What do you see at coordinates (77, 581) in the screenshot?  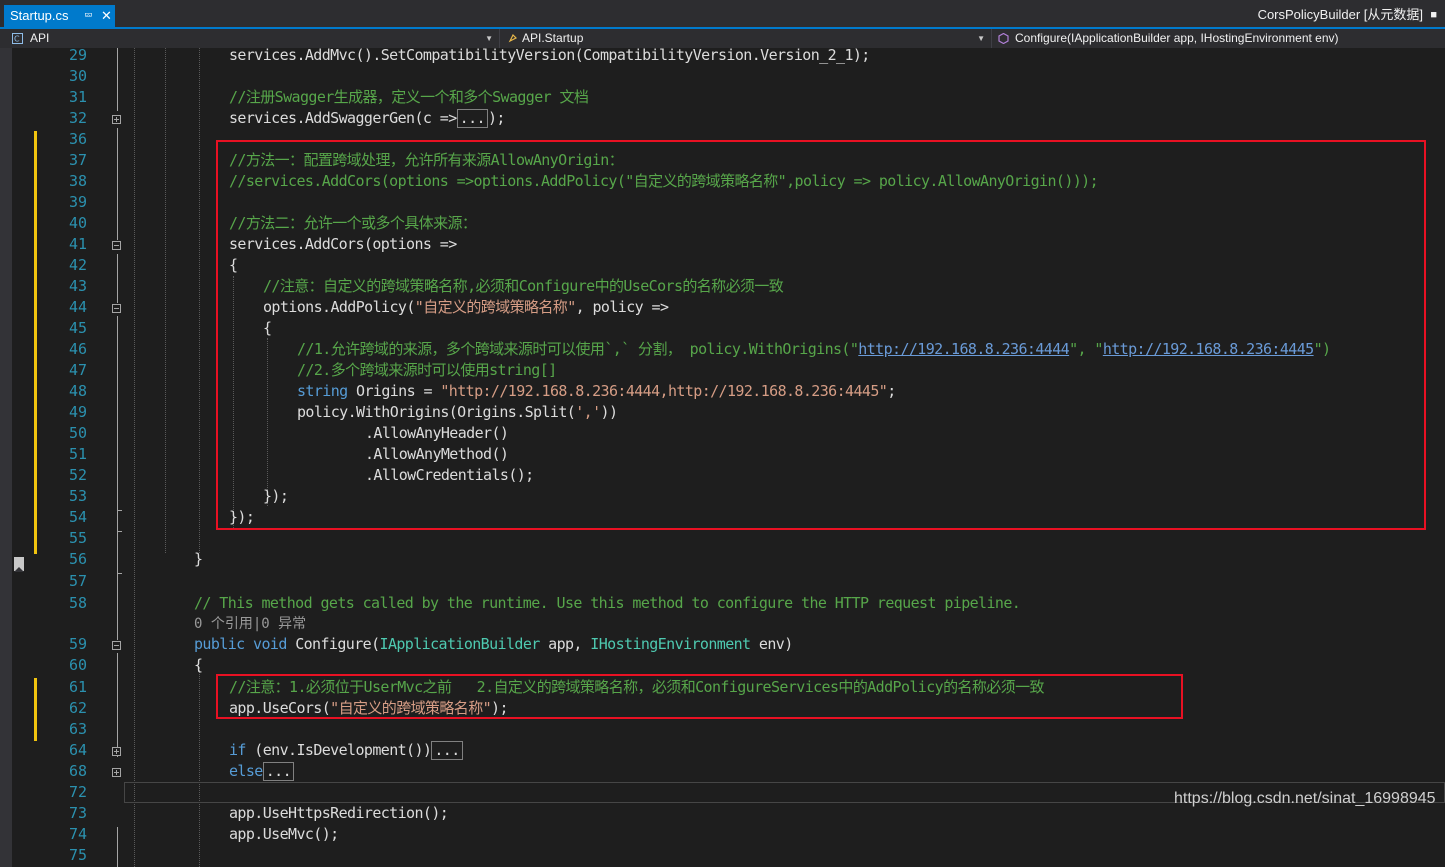 I see `line-number: 57` at bounding box center [77, 581].